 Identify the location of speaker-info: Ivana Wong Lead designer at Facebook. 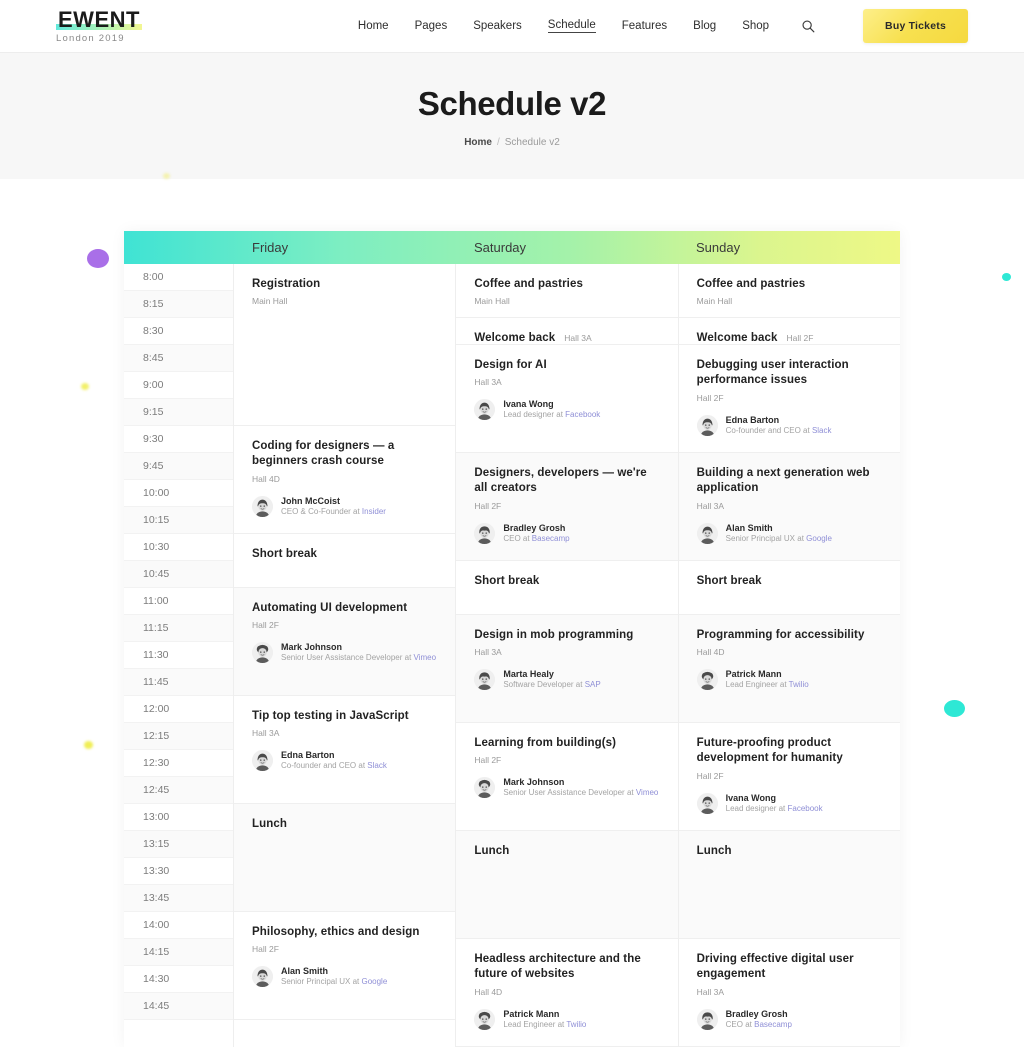
(551, 409).